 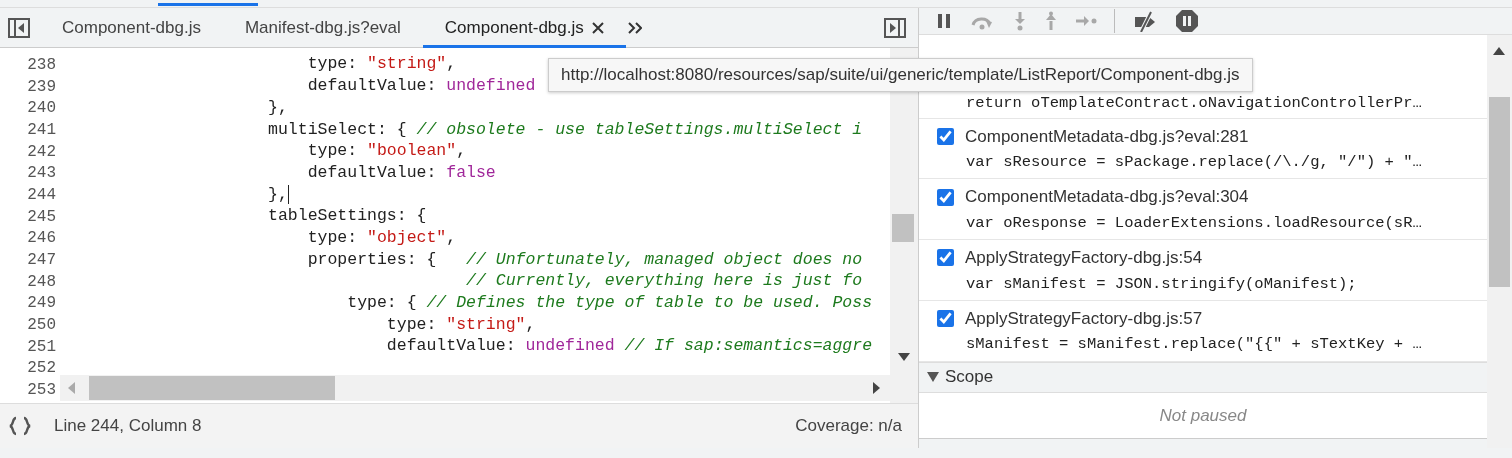 What do you see at coordinates (609, 303) in the screenshot?
I see `code-line: type: { // Defines the type of table to be used. Poss` at bounding box center [609, 303].